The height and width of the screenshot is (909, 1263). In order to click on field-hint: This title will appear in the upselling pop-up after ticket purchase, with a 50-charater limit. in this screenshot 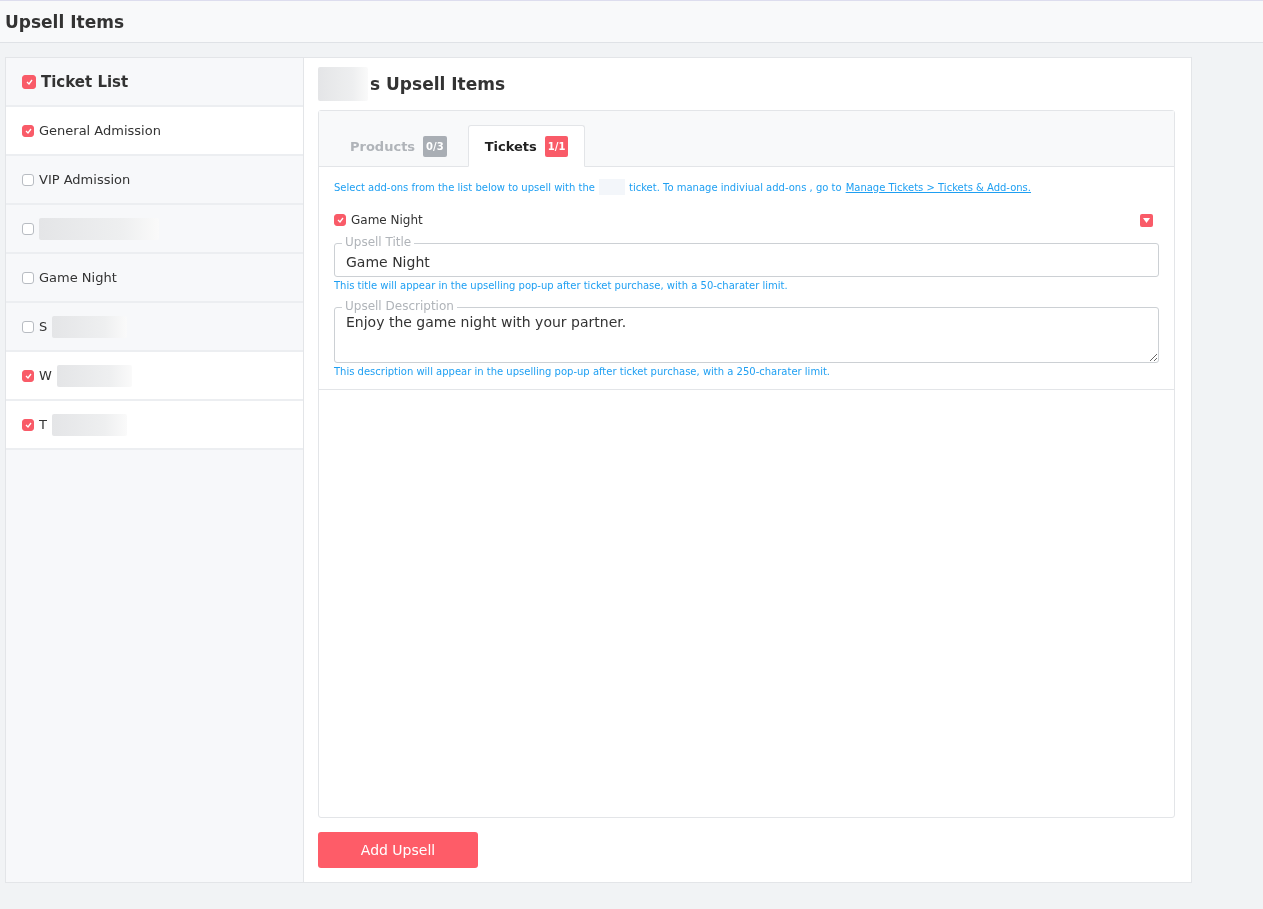, I will do `click(561, 285)`.